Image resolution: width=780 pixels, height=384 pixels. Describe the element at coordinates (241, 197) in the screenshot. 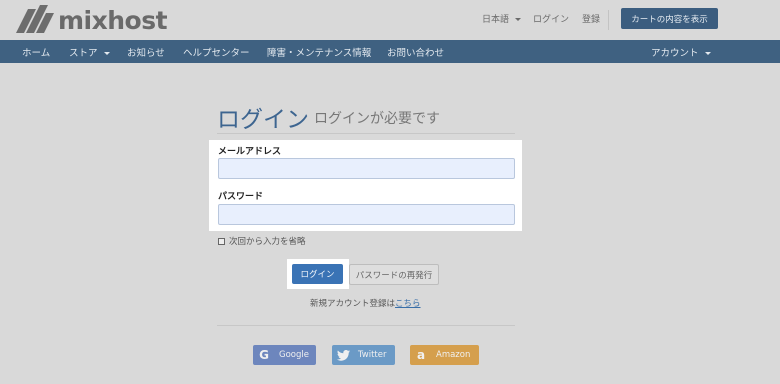

I see `password-label: パスワード` at that location.